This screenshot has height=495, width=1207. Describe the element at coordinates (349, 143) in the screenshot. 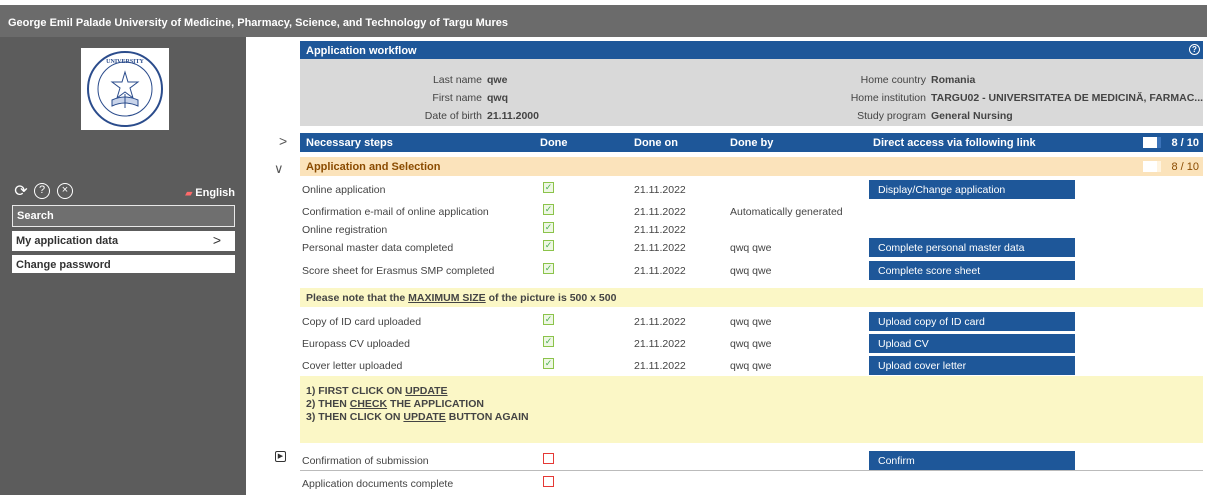

I see `column-steps: Necessary steps` at that location.